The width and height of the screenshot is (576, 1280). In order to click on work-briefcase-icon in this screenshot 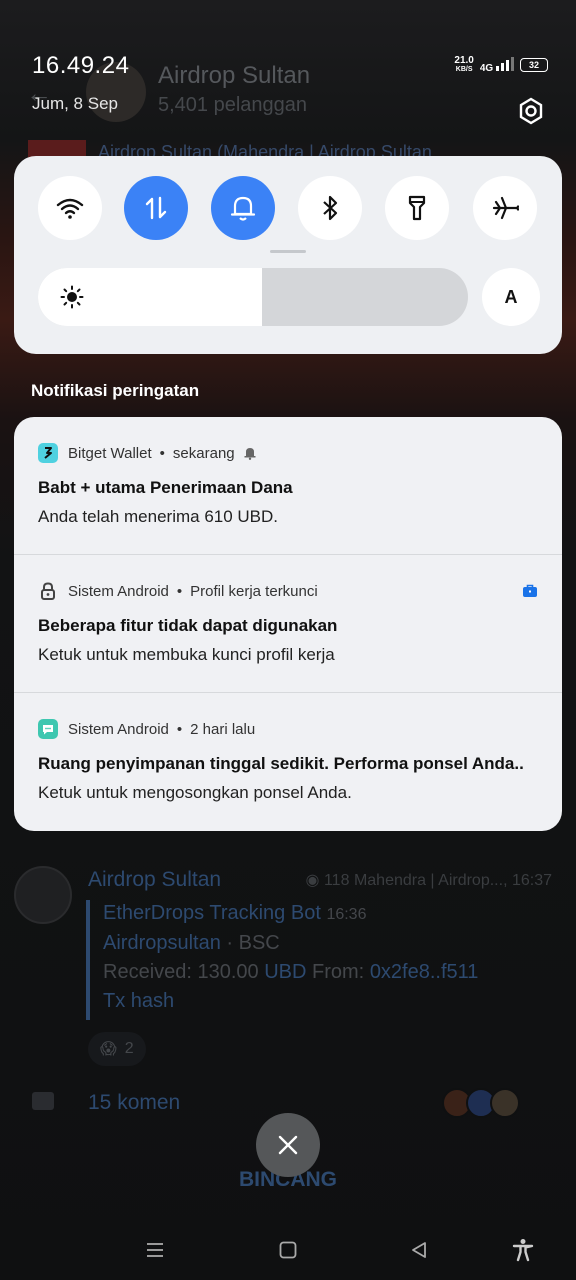, I will do `click(530, 590)`.